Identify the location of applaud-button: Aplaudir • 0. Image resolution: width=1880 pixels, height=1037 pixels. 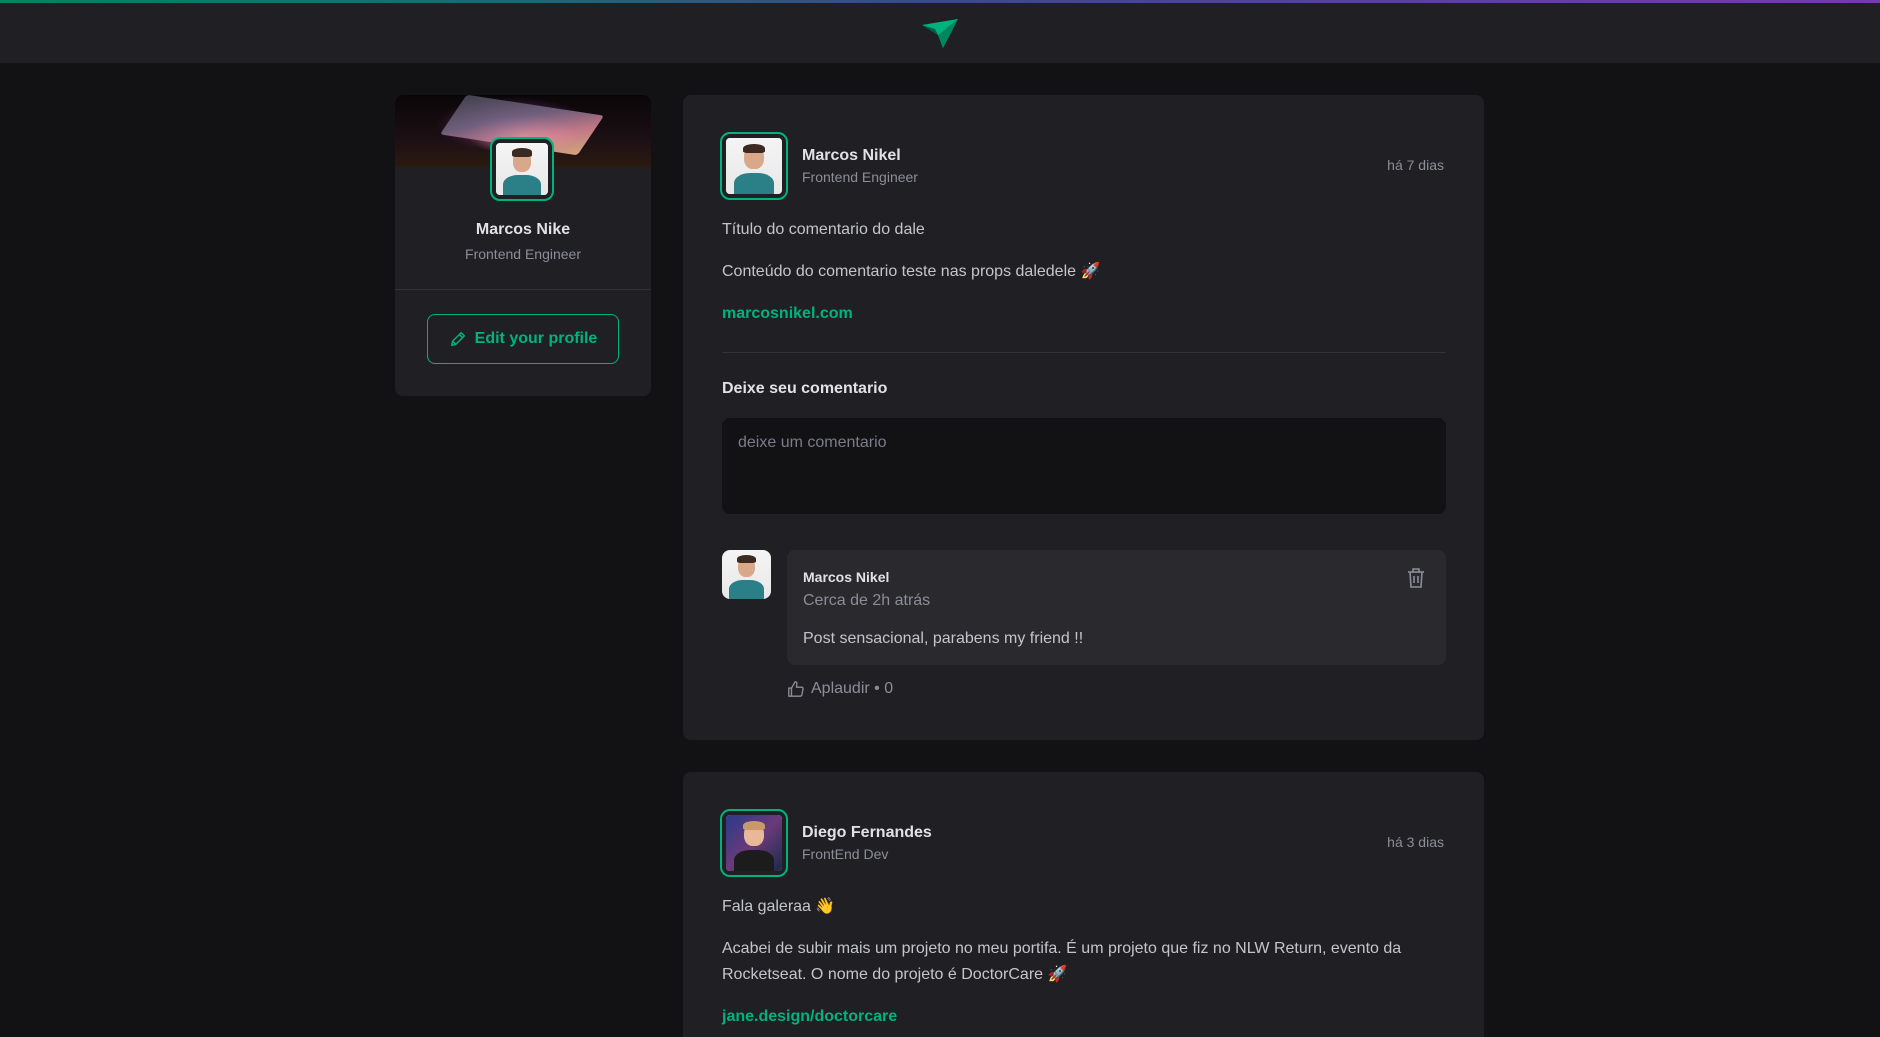
(840, 689).